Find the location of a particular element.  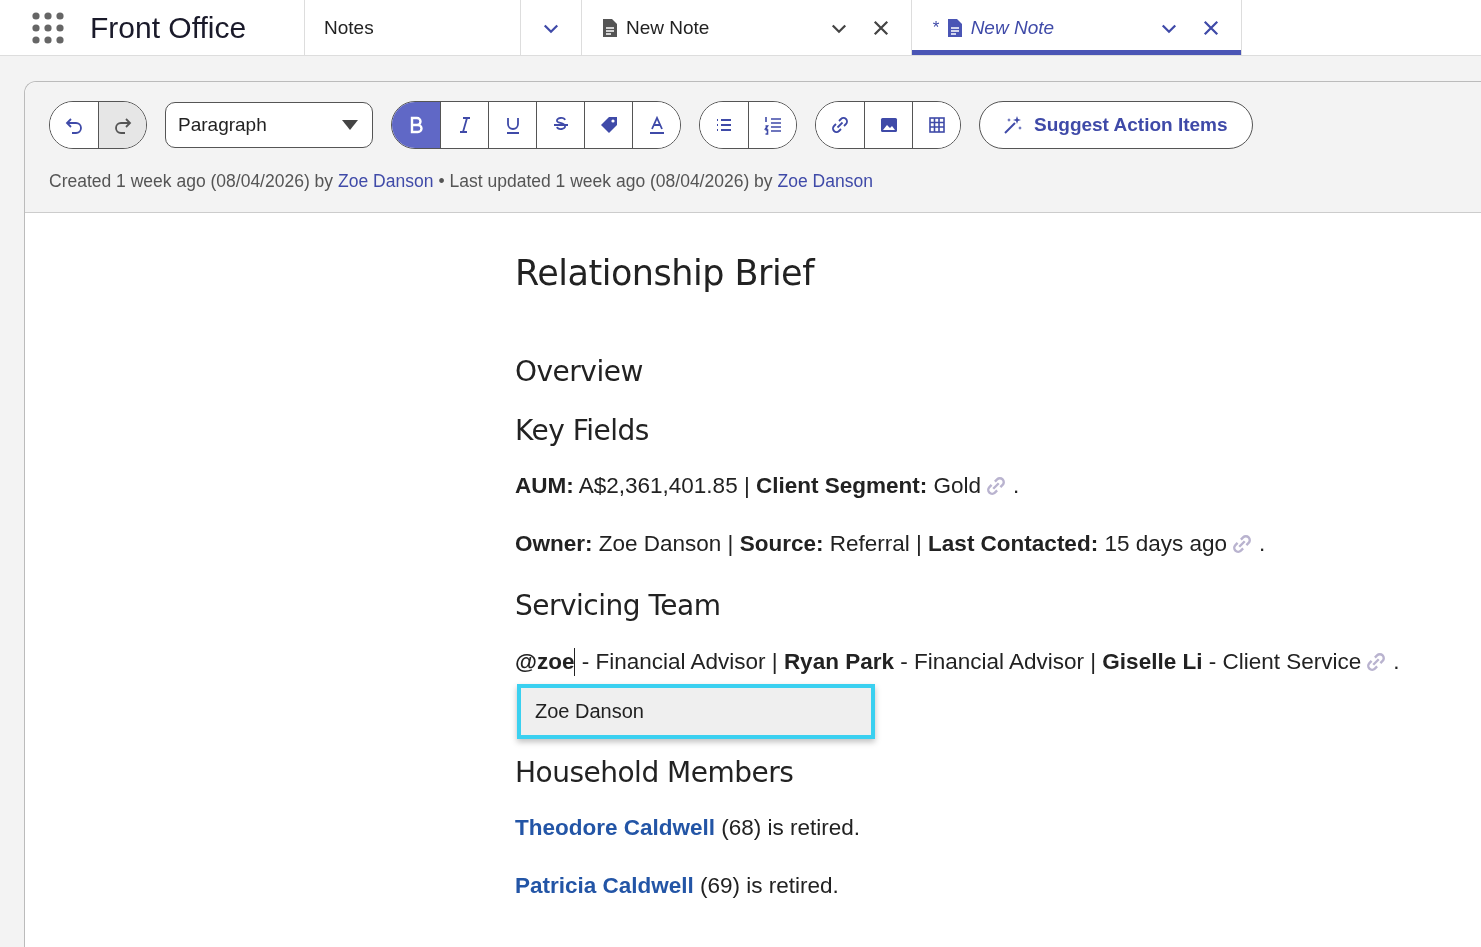

document-title: Relationship Brief is located at coordinates (666, 273).